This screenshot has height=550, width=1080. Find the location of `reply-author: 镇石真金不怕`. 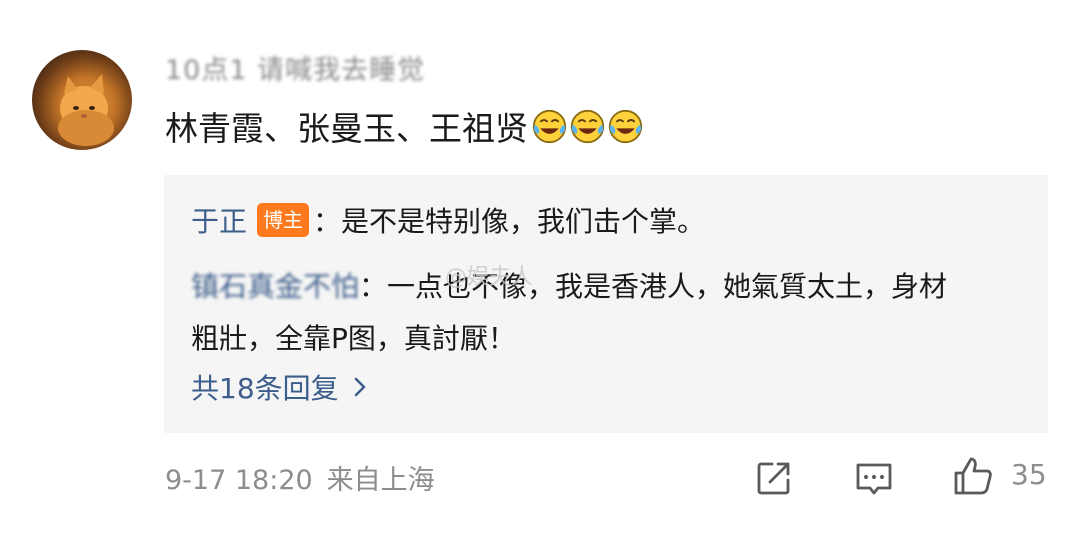

reply-author: 镇石真金不怕 is located at coordinates (275, 286).